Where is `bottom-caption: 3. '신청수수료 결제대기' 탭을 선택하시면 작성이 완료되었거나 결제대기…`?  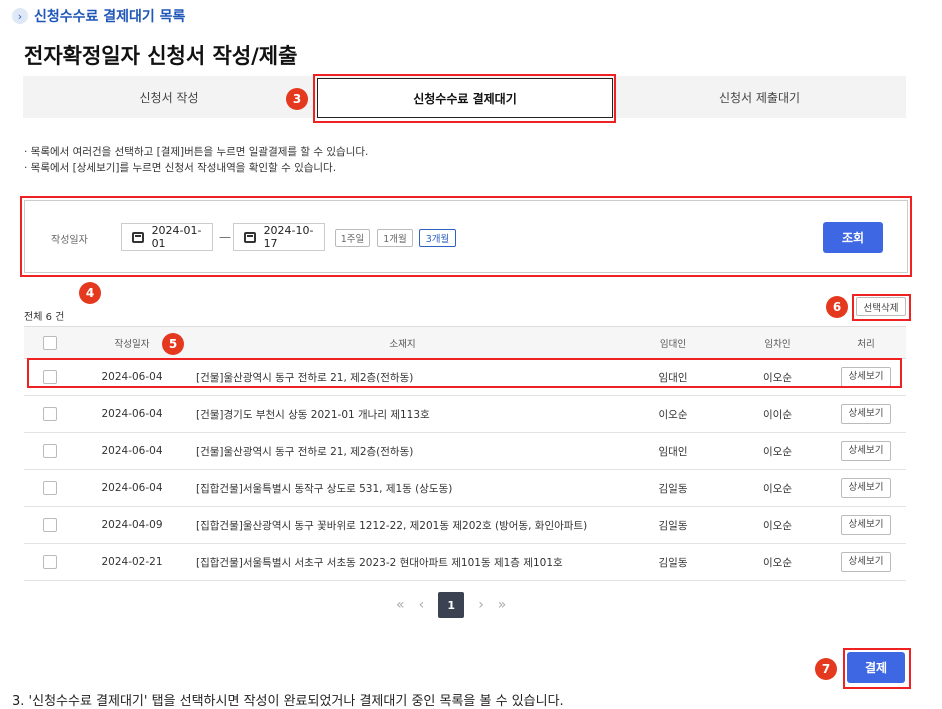 bottom-caption: 3. '신청수수료 결제대기' 탭을 선택하시면 작성이 완료되었거나 결제대기… is located at coordinates (288, 701).